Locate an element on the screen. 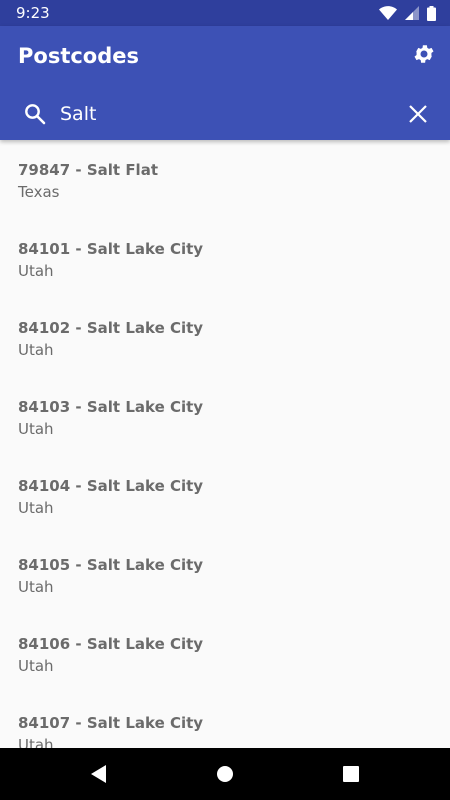 This screenshot has height=800, width=450. home-icon is located at coordinates (225, 774).